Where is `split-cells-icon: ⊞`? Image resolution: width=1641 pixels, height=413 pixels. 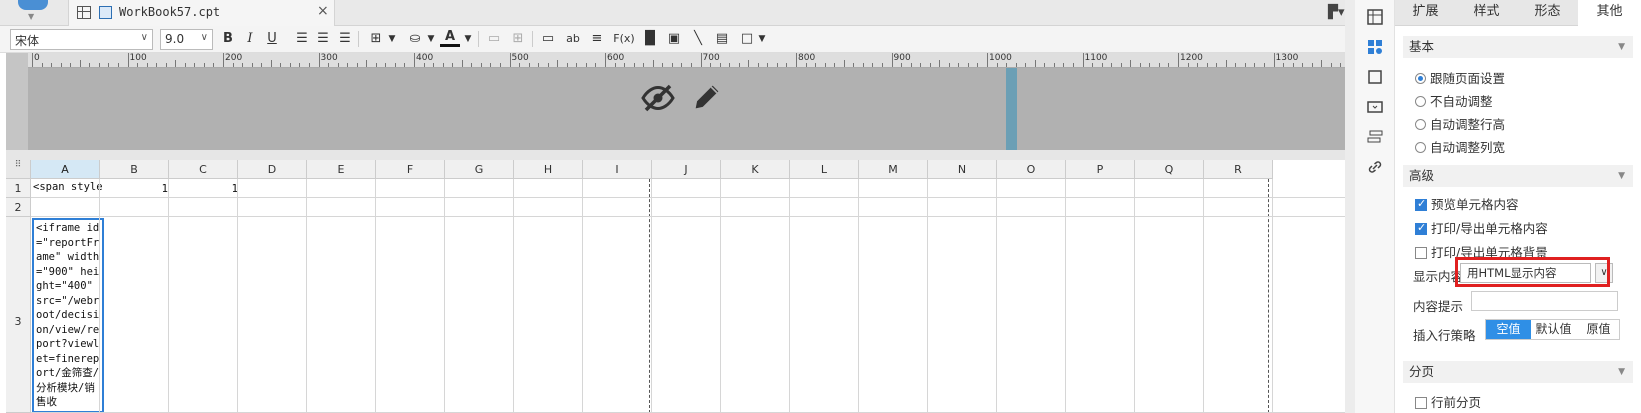 split-cells-icon: ⊞ is located at coordinates (518, 39).